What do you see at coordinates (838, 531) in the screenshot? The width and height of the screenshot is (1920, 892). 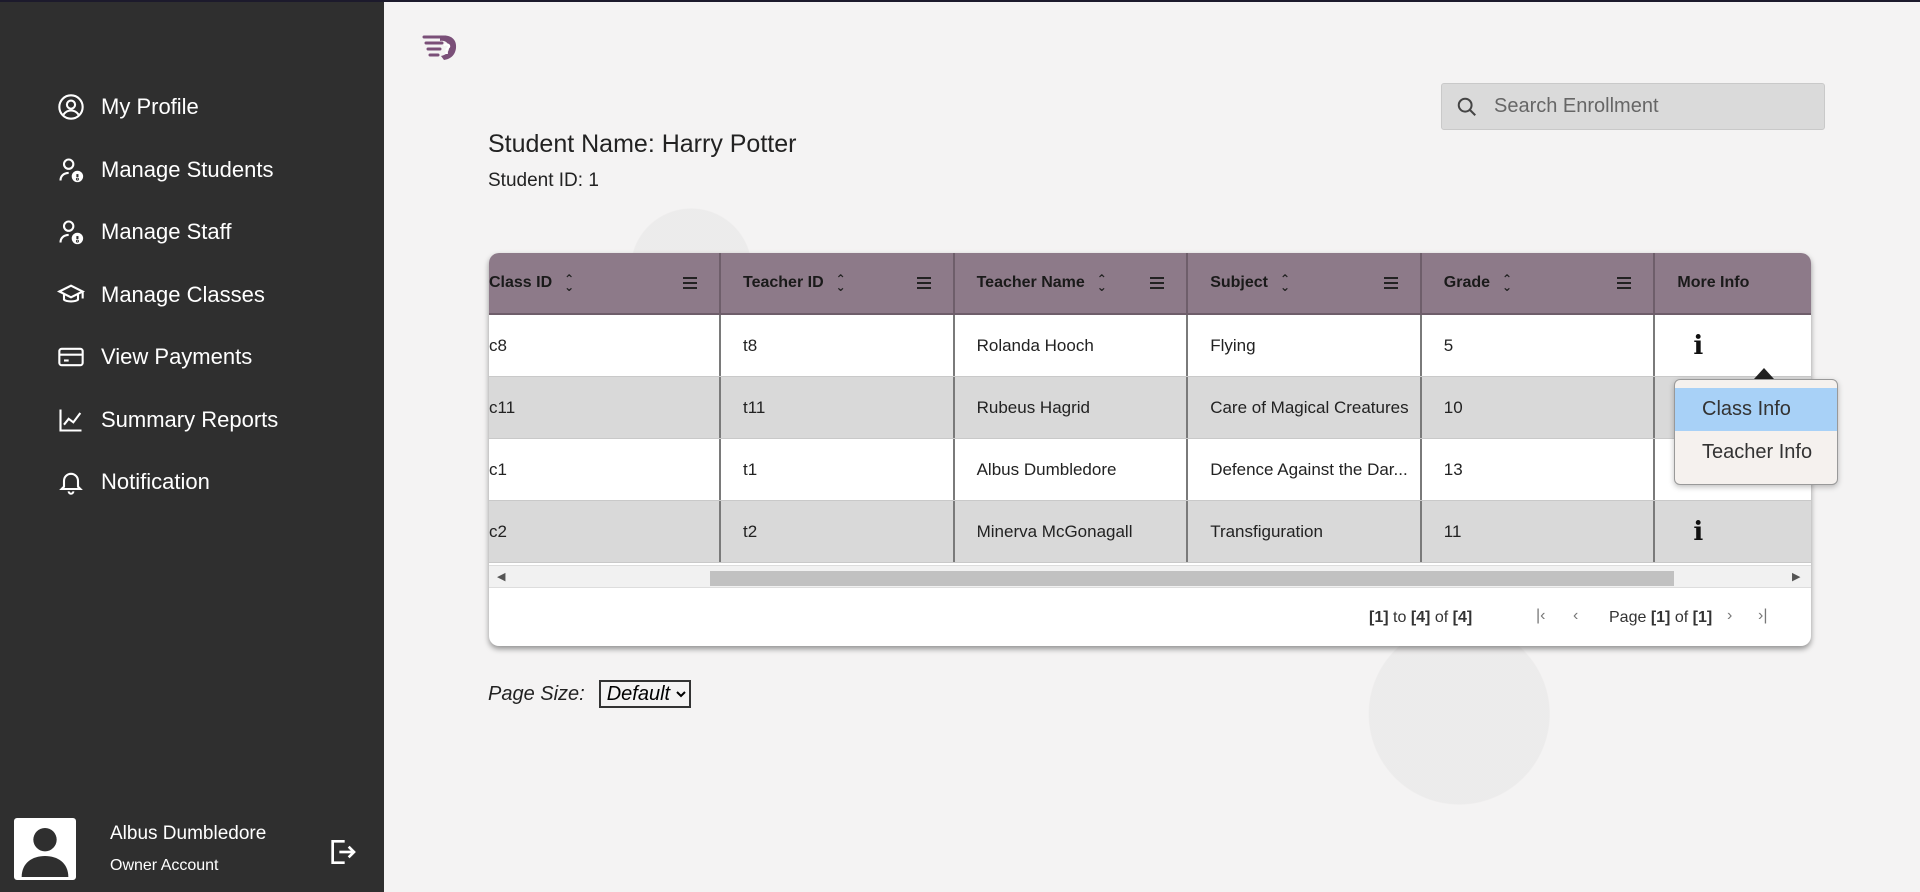 I see `cell-teacher-id: t2` at bounding box center [838, 531].